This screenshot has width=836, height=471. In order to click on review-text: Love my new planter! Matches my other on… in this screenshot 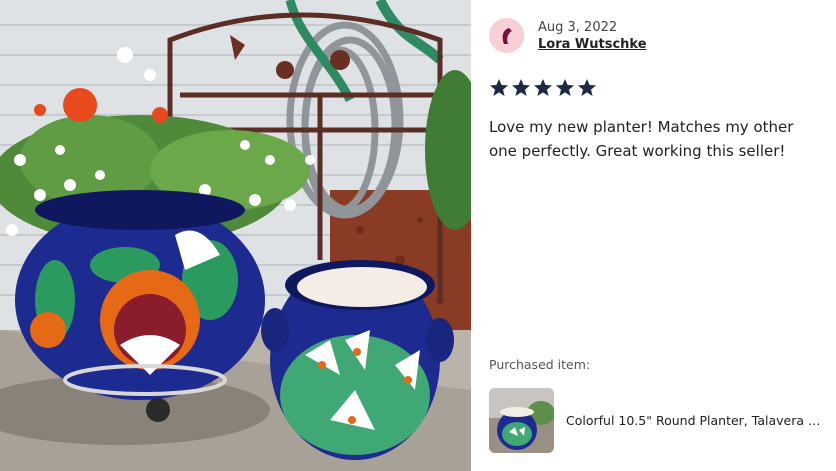, I will do `click(641, 139)`.